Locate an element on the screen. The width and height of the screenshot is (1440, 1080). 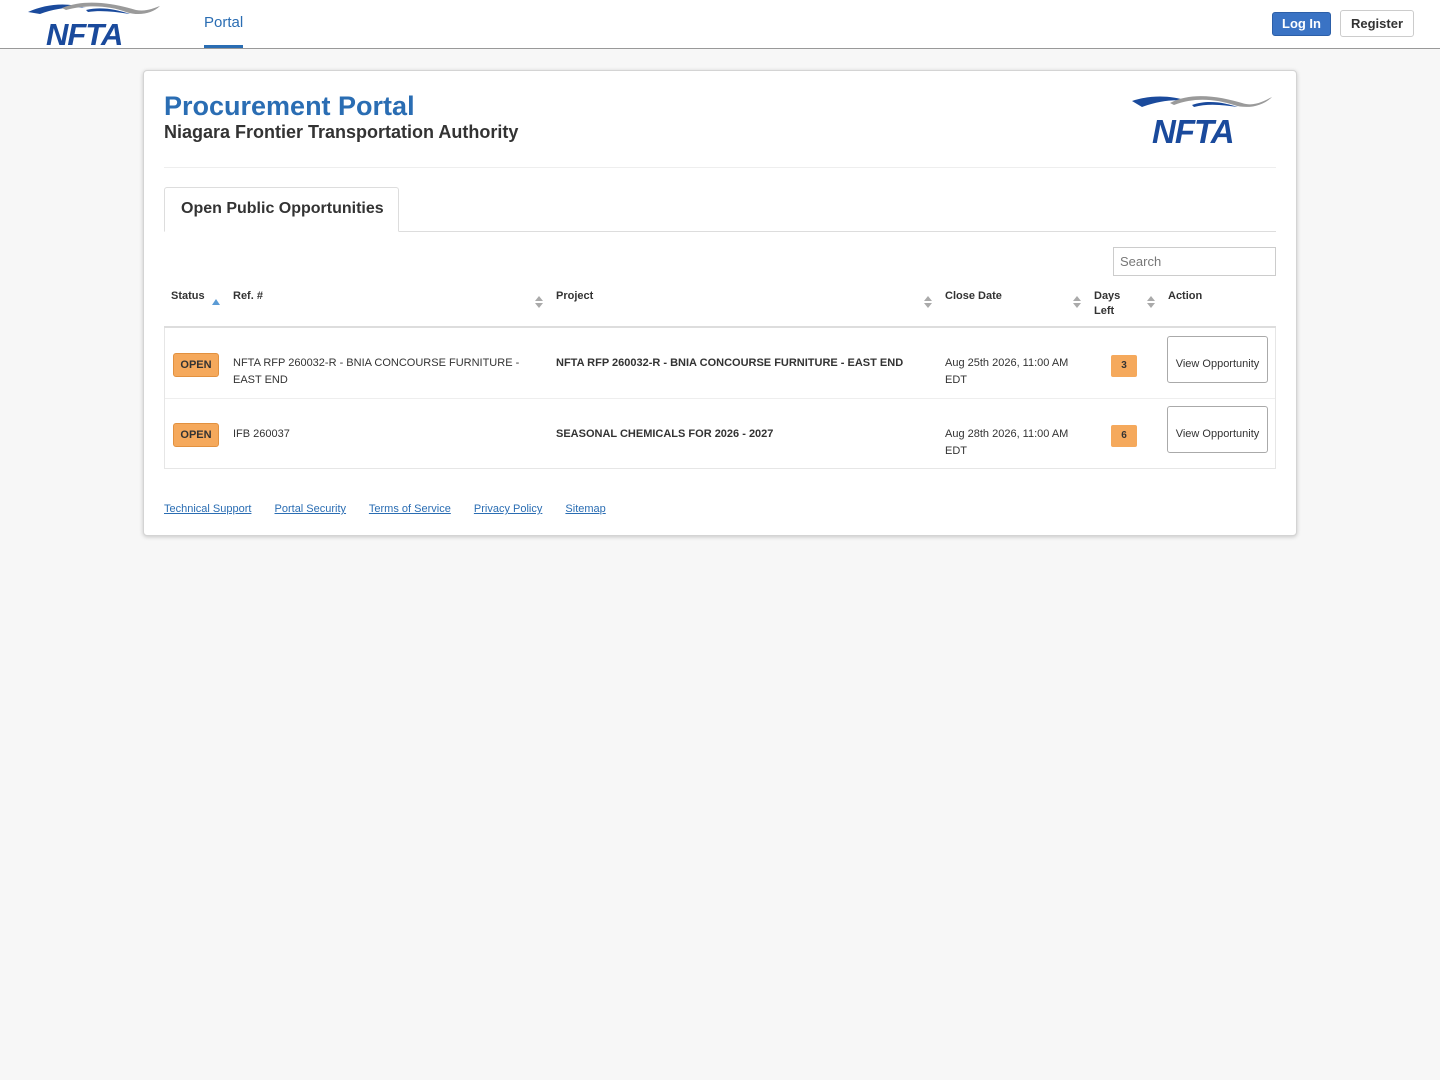
tab-open-public-opportunities: Open Public Opportunities is located at coordinates (281, 209).